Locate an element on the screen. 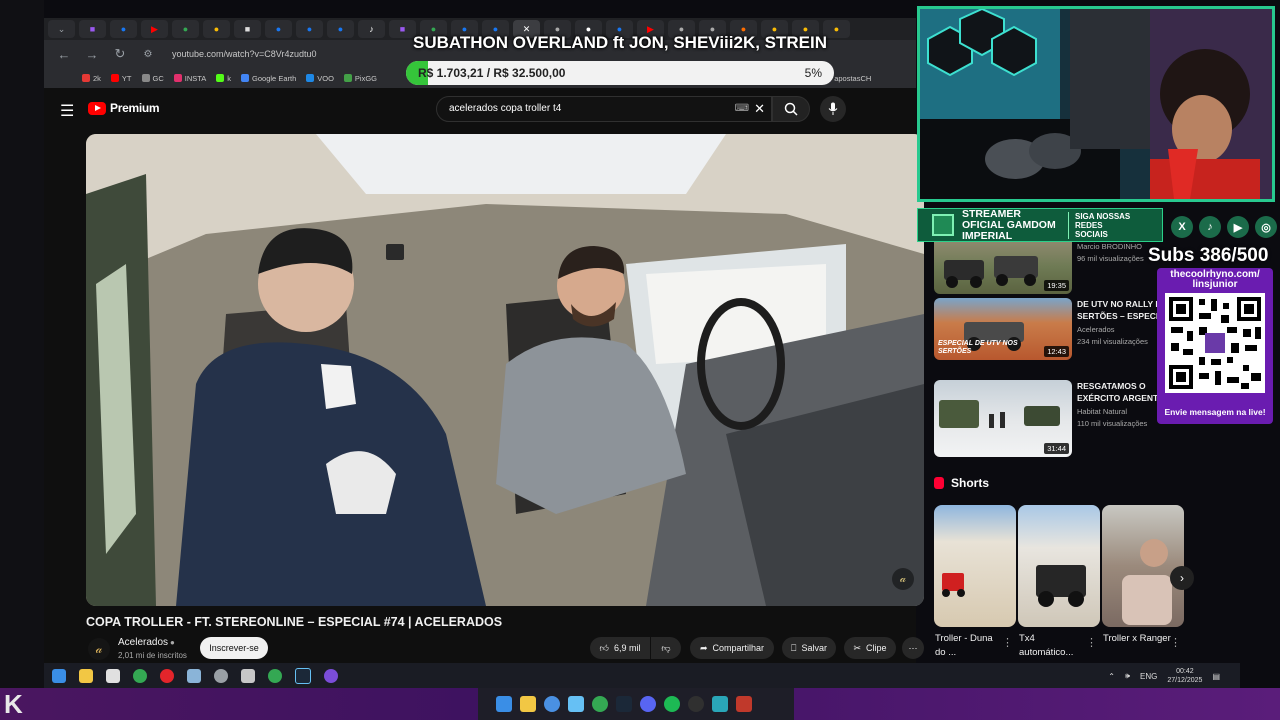  like-button: 👍︎ 6,9 mil is located at coordinates (620, 648).